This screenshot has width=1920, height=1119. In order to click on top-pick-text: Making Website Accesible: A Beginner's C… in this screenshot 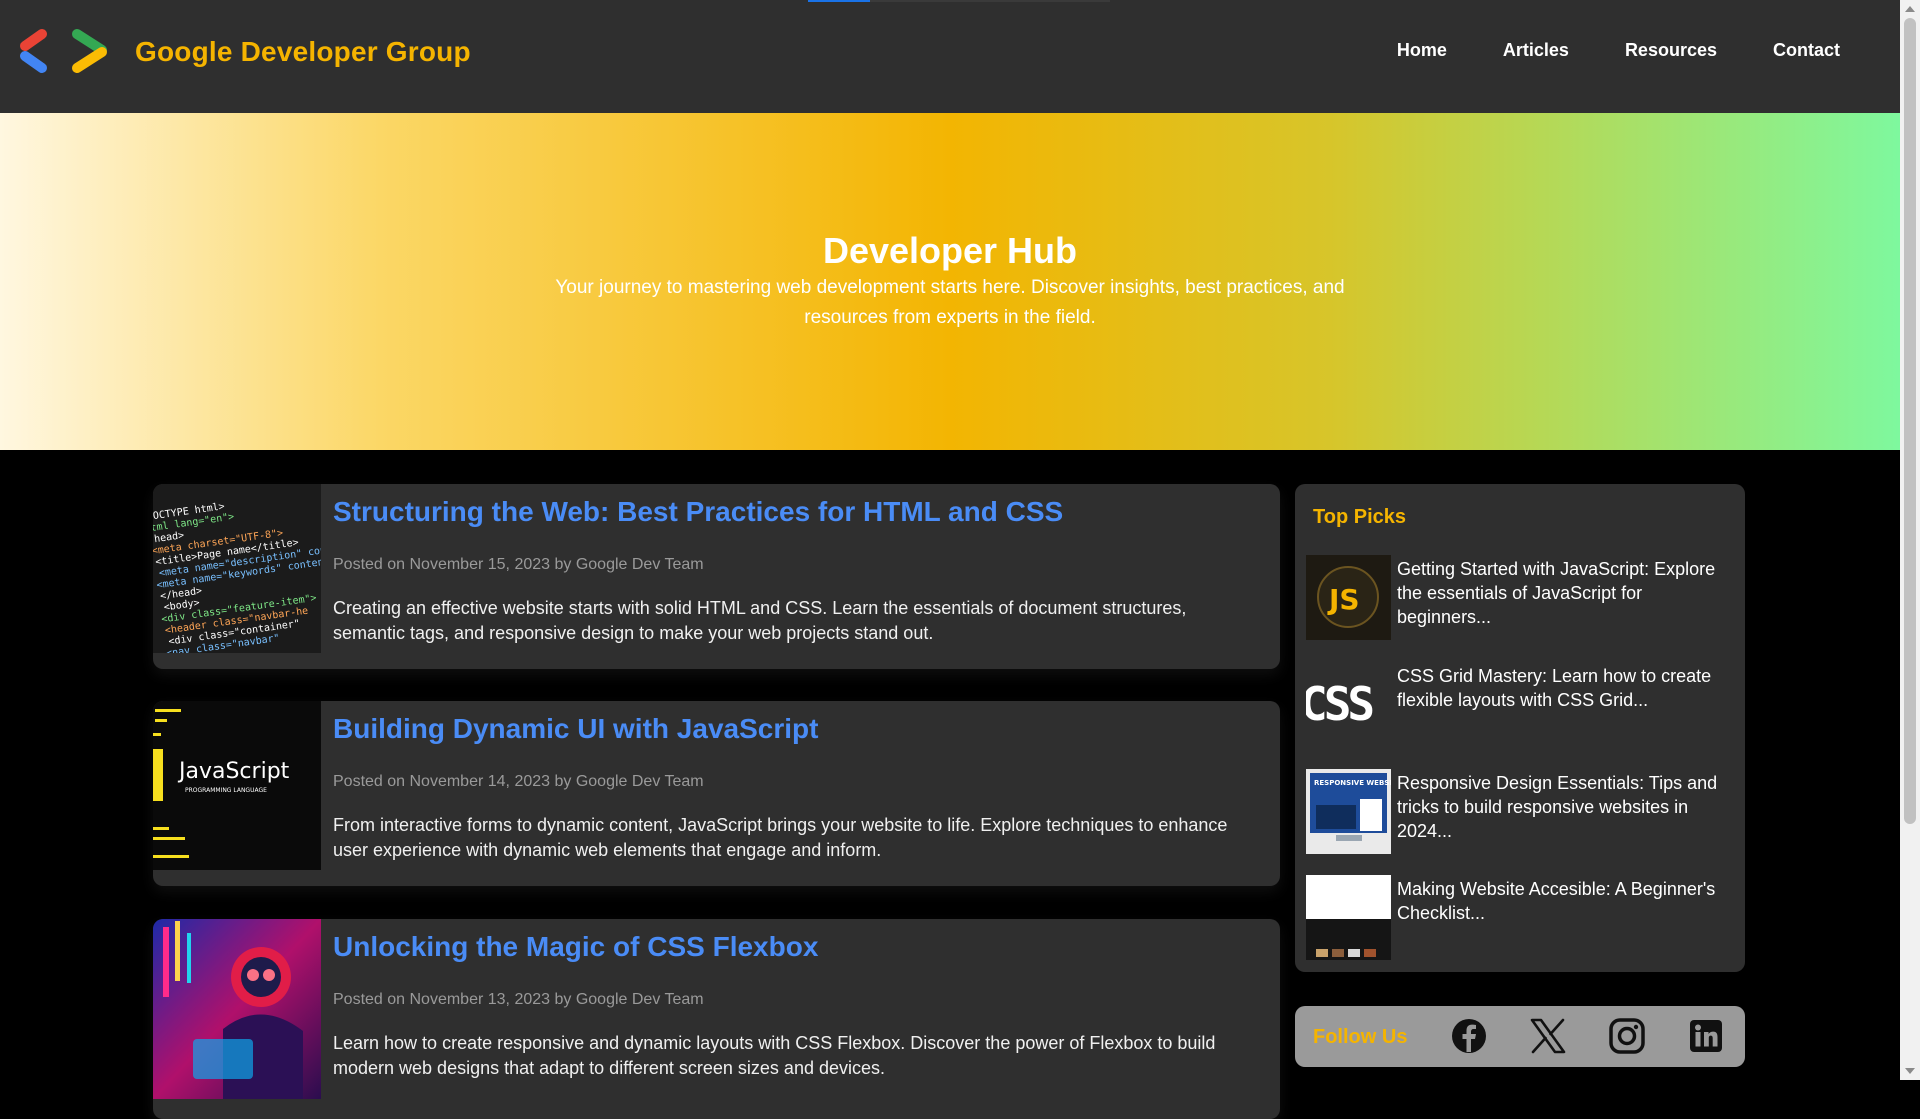, I will do `click(1556, 901)`.